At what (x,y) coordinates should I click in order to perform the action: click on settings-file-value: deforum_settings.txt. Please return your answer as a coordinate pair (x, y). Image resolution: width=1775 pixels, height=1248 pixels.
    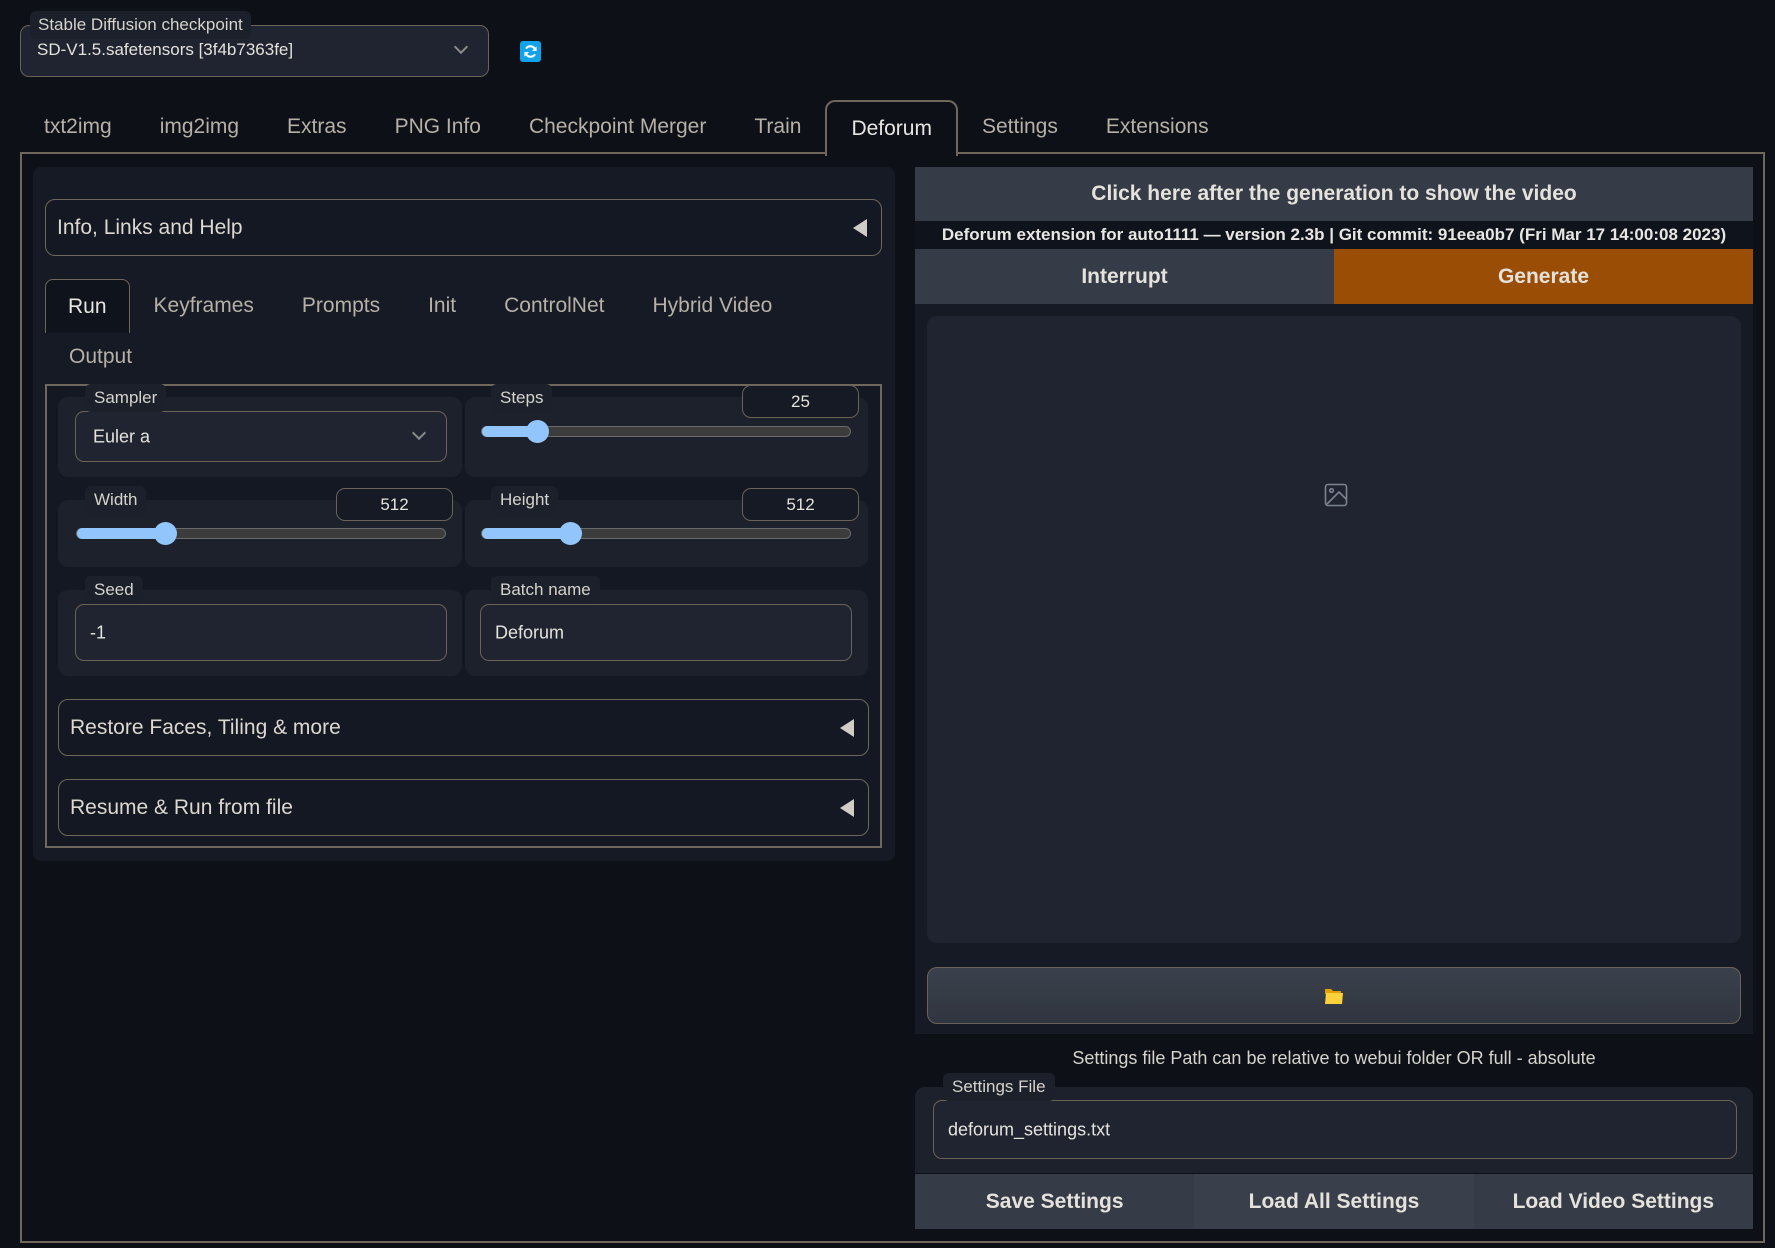
    Looking at the image, I should click on (1029, 1129).